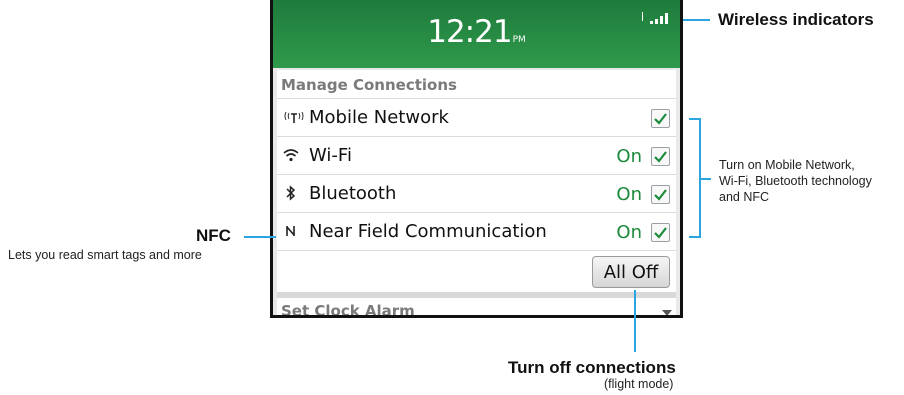  I want to click on turn-off-annotation-description: (flight mode), so click(639, 384).